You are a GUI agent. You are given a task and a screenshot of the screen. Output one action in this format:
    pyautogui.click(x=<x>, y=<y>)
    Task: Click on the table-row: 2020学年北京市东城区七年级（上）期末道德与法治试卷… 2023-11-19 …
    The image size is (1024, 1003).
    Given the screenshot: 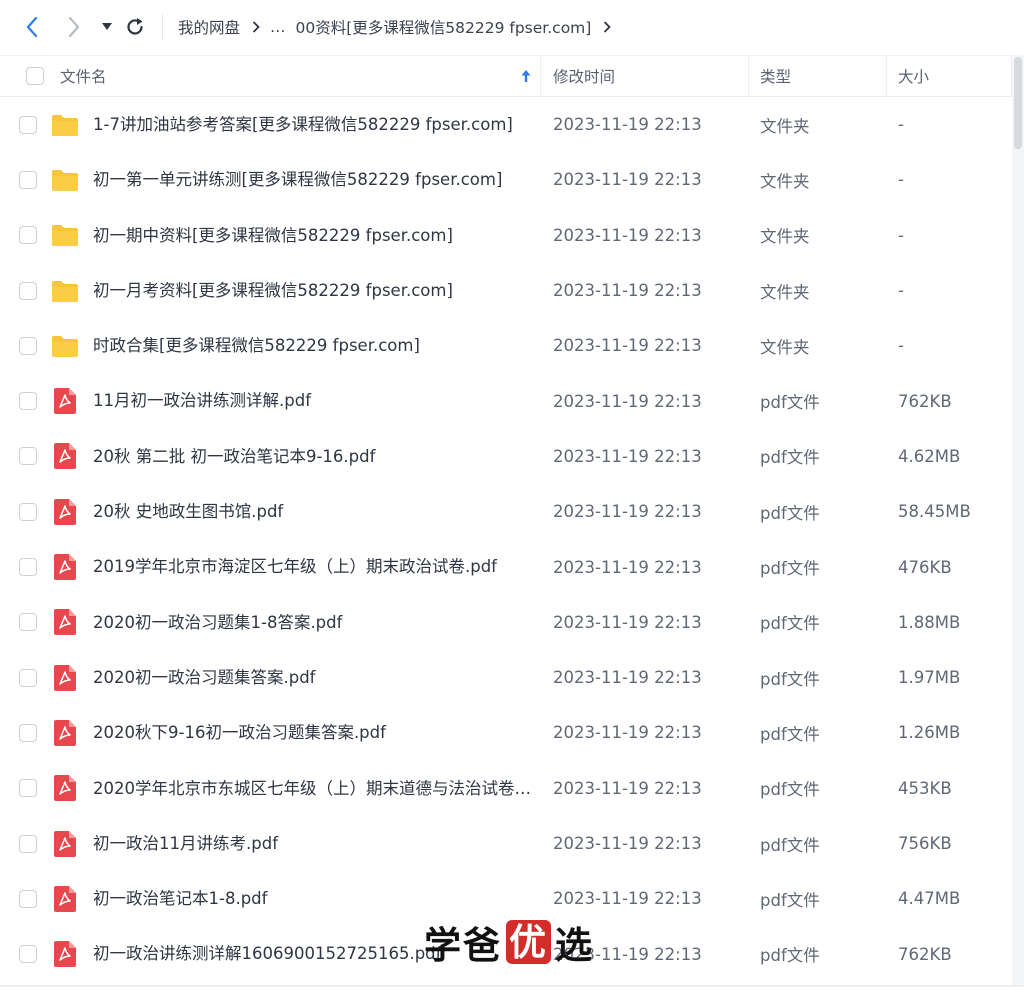 What is the action you would take?
    pyautogui.click(x=506, y=788)
    